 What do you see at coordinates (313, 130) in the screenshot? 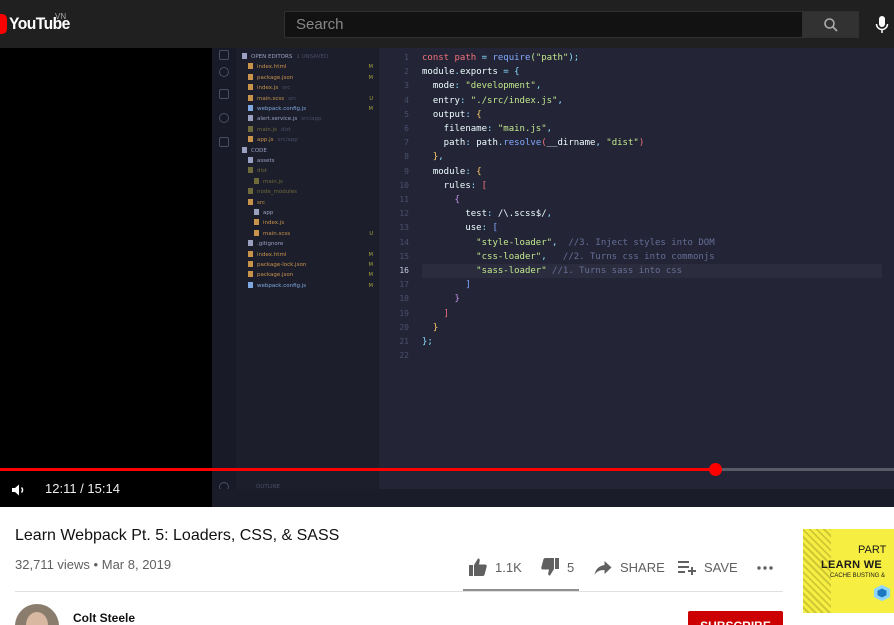
I see `explorer-item: main.js dist` at bounding box center [313, 130].